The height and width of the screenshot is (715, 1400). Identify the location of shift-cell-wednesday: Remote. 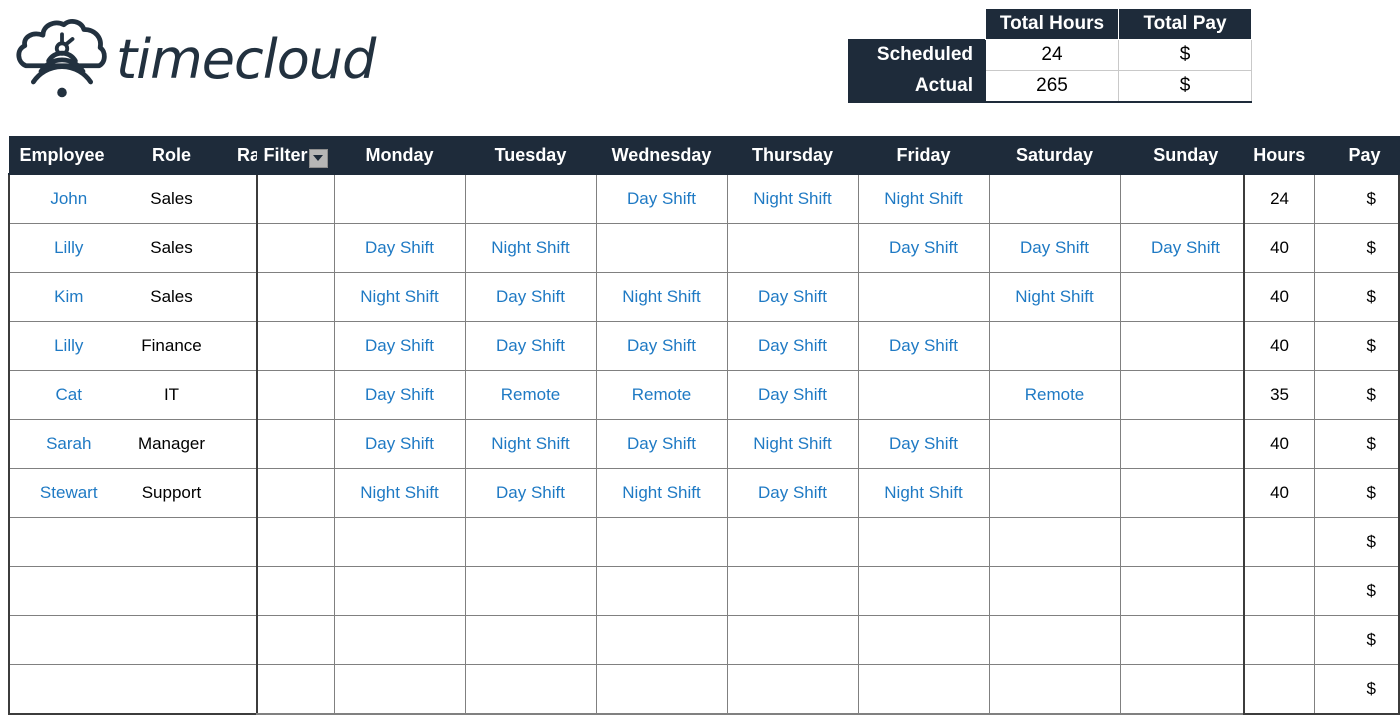
(661, 395).